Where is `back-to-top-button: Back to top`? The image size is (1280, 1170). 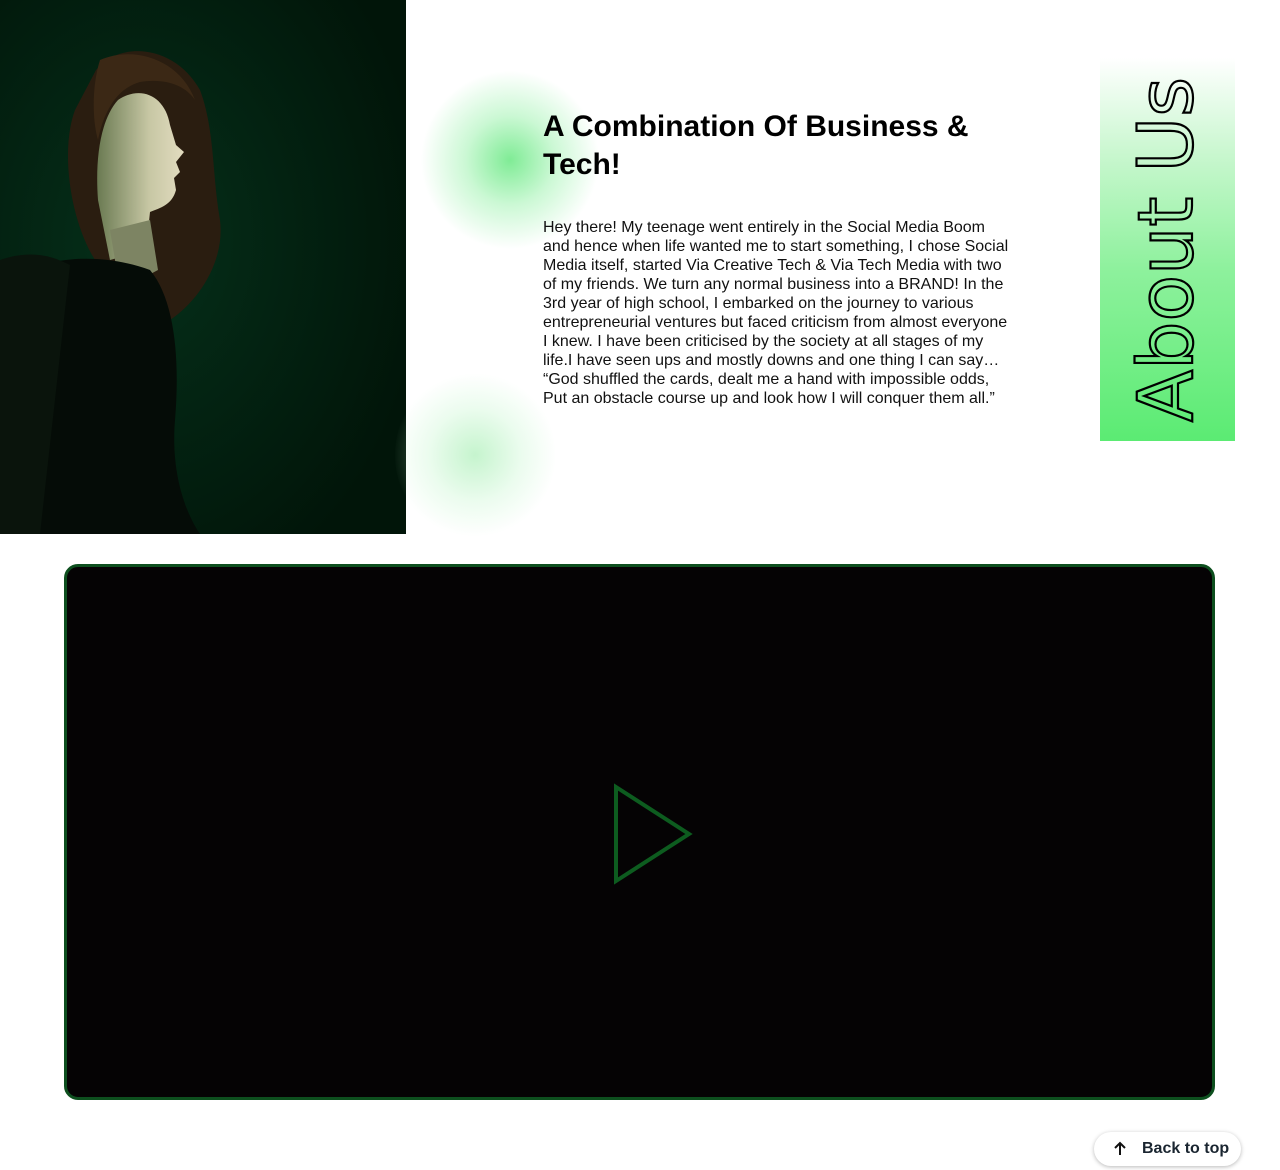 back-to-top-button: Back to top is located at coordinates (1167, 1149).